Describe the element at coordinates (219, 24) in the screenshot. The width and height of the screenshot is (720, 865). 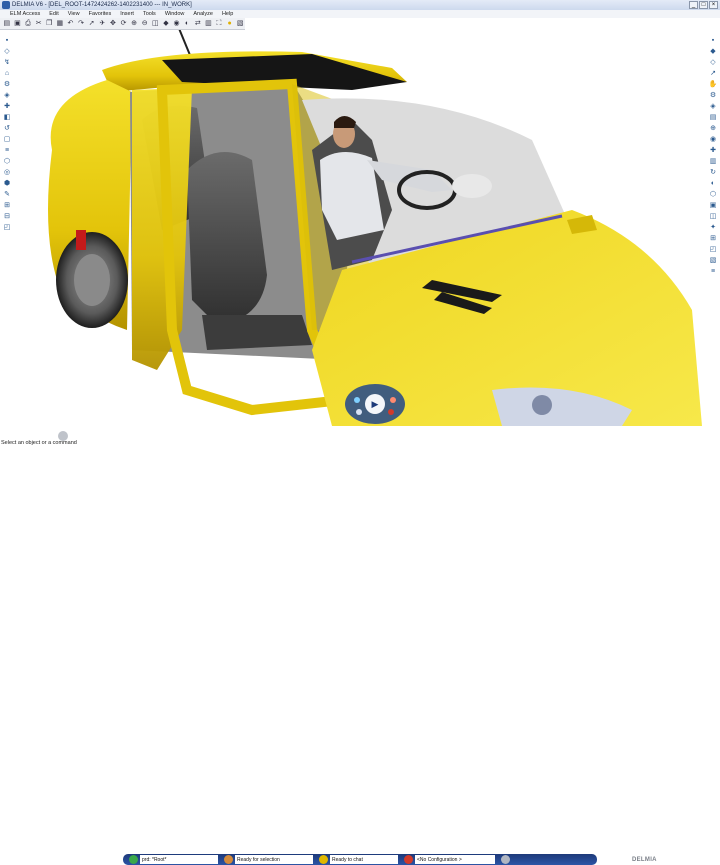
I see `fit-all-icon: ⛶` at that location.